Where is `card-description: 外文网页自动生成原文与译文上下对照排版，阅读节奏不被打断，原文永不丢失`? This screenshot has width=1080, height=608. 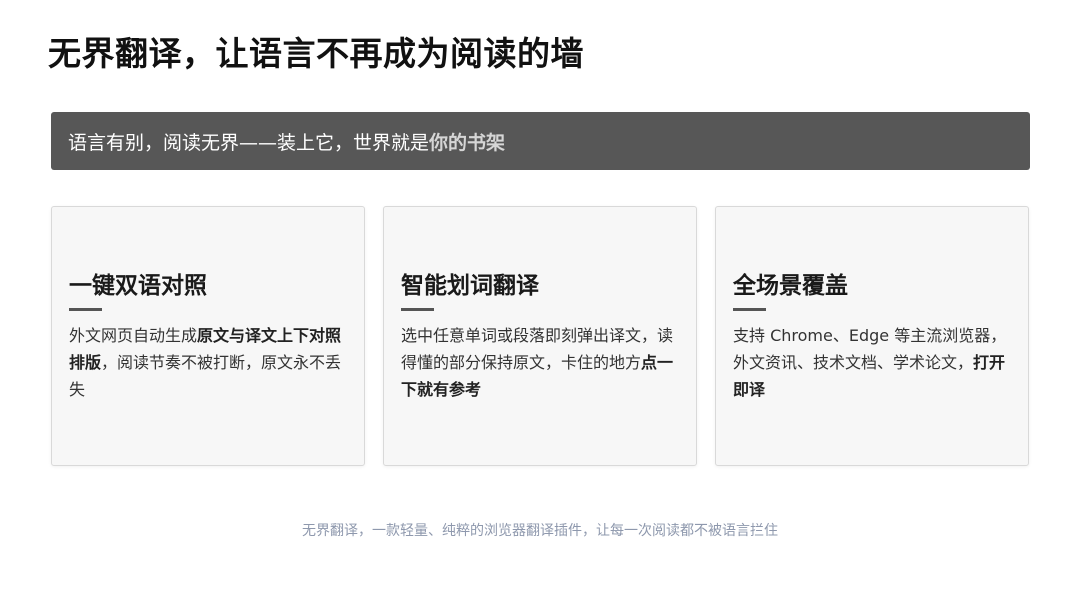 card-description: 外文网页自动生成原文与译文上下对照排版，阅读节奏不被打断，原文永不丢失 is located at coordinates (206, 362).